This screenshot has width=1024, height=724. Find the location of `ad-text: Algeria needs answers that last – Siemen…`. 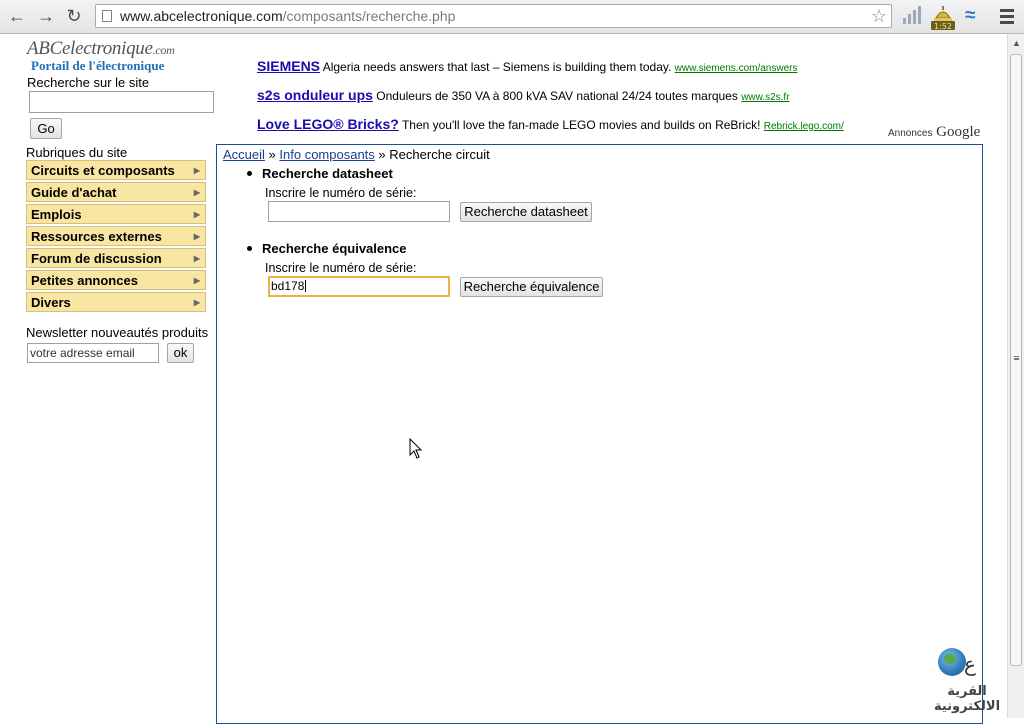

ad-text: Algeria needs answers that last – Siemen… is located at coordinates (497, 67).